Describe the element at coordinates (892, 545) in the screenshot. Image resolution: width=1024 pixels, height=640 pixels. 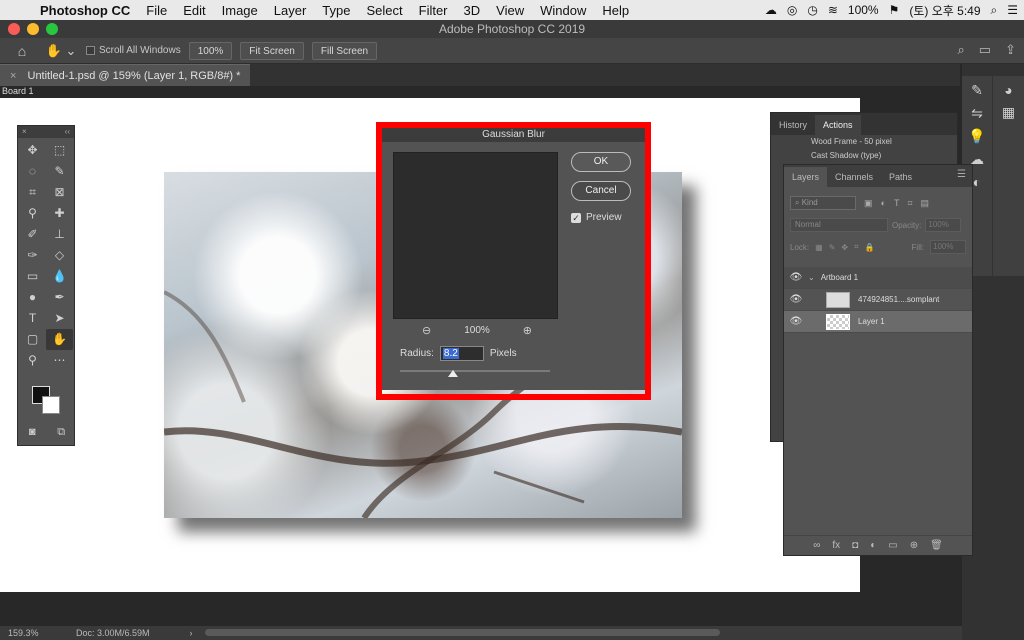
I see `new-group-icon: ▭` at that location.